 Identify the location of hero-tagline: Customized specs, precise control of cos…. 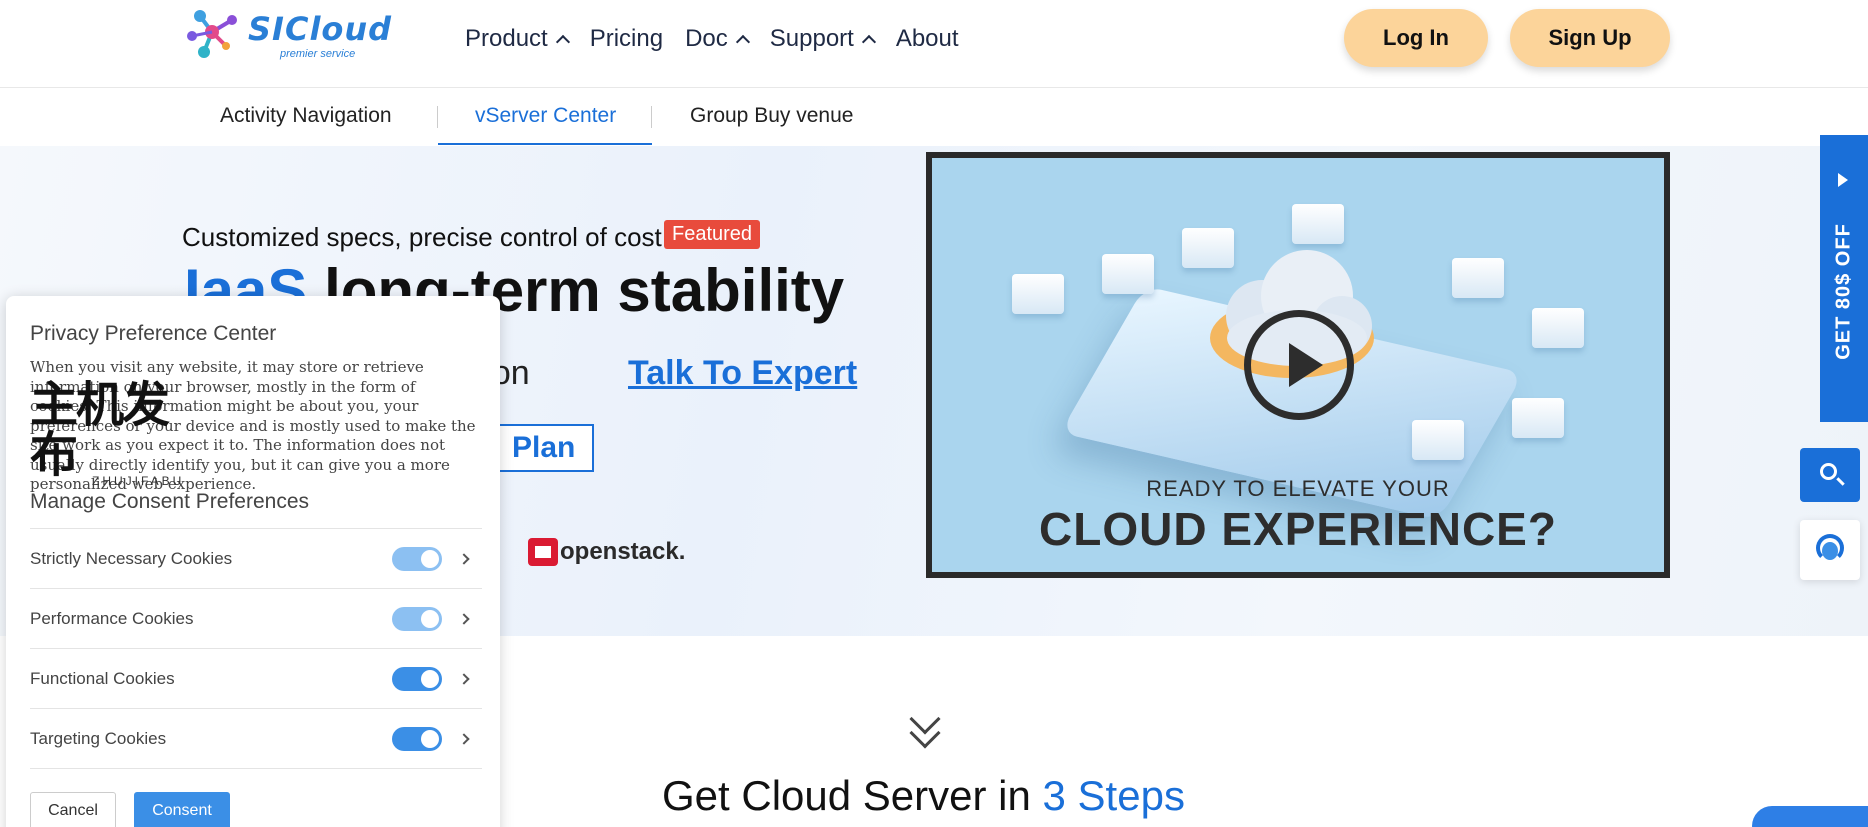
(422, 237).